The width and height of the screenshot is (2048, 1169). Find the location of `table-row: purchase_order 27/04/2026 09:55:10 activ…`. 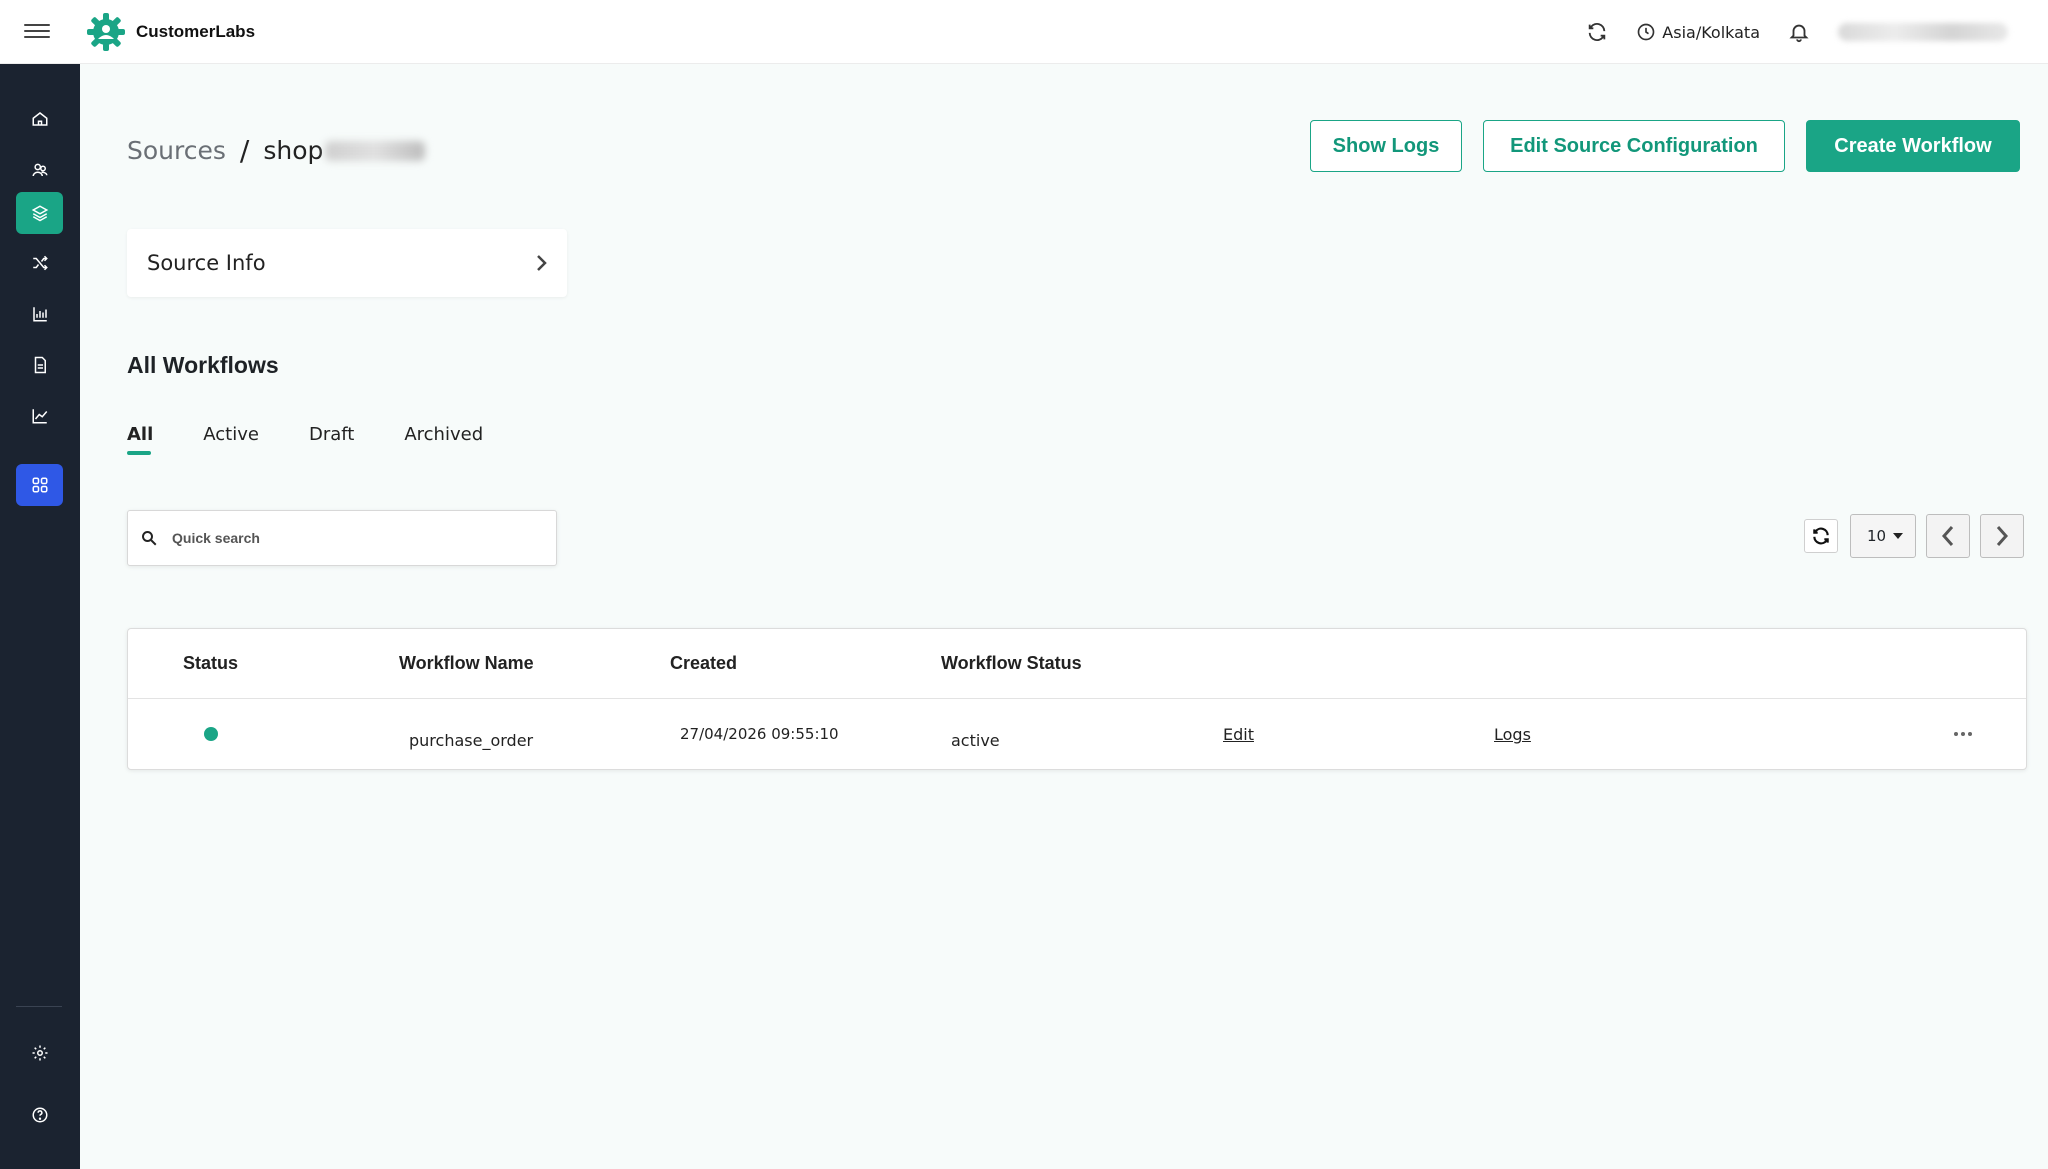

table-row: purchase_order 27/04/2026 09:55:10 activ… is located at coordinates (1077, 735).